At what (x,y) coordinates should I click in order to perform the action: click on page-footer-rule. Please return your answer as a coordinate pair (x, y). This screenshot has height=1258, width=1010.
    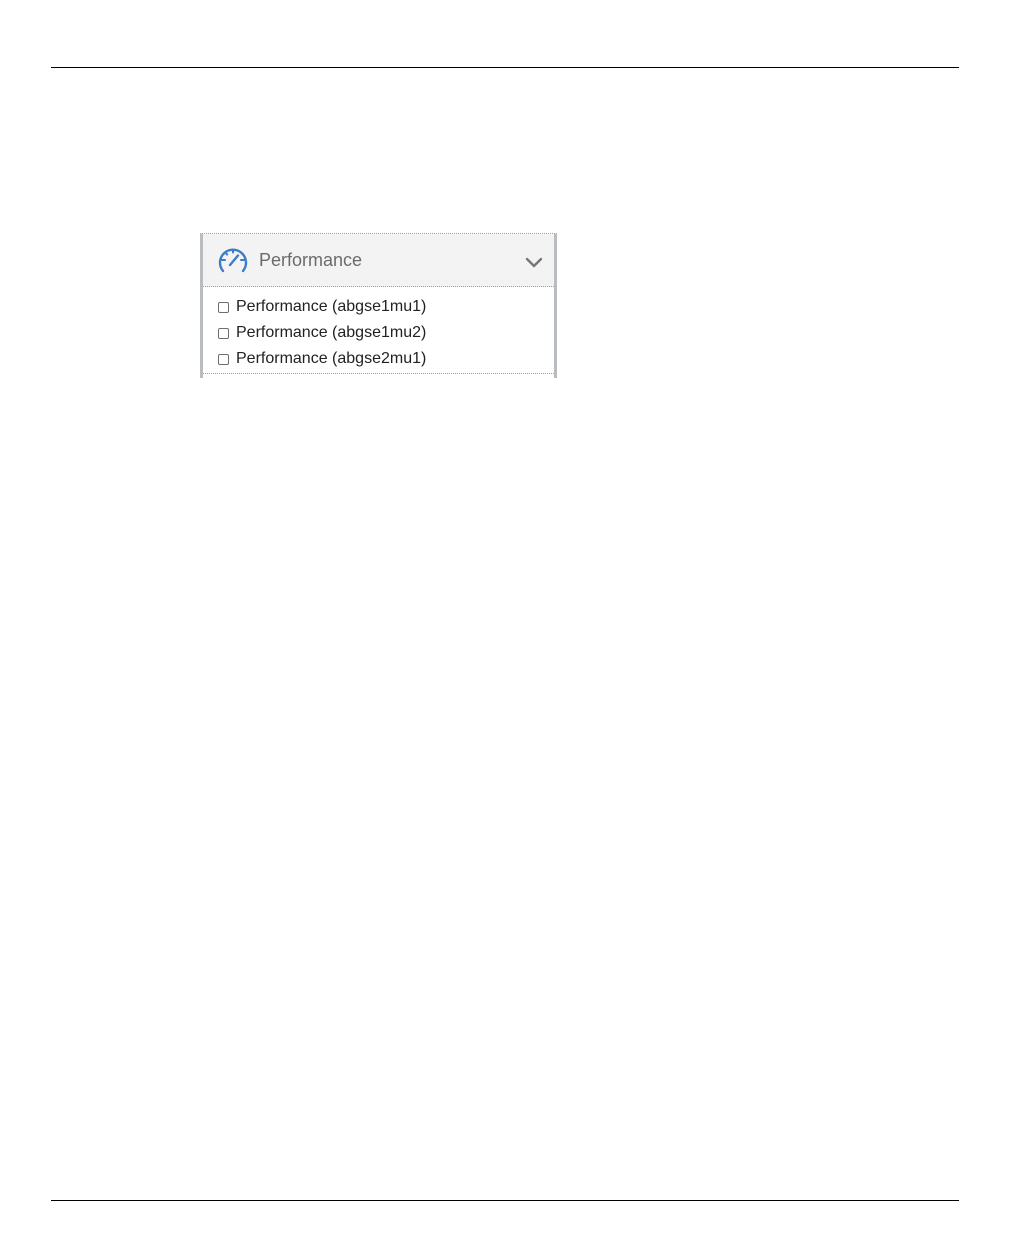
    Looking at the image, I should click on (505, 1200).